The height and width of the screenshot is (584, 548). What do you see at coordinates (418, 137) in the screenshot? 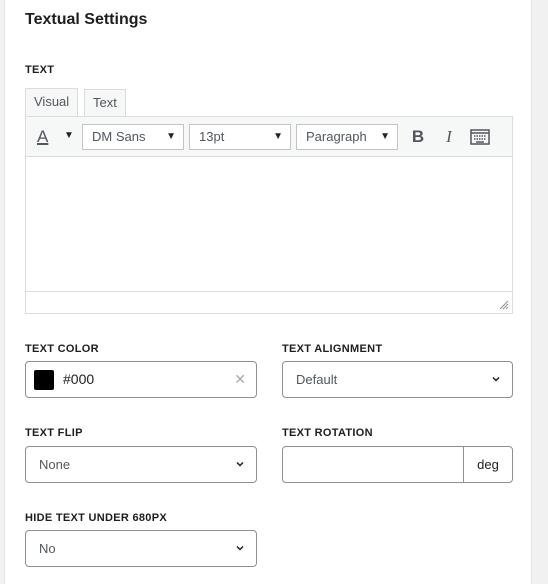
I see `bold-button: B` at bounding box center [418, 137].